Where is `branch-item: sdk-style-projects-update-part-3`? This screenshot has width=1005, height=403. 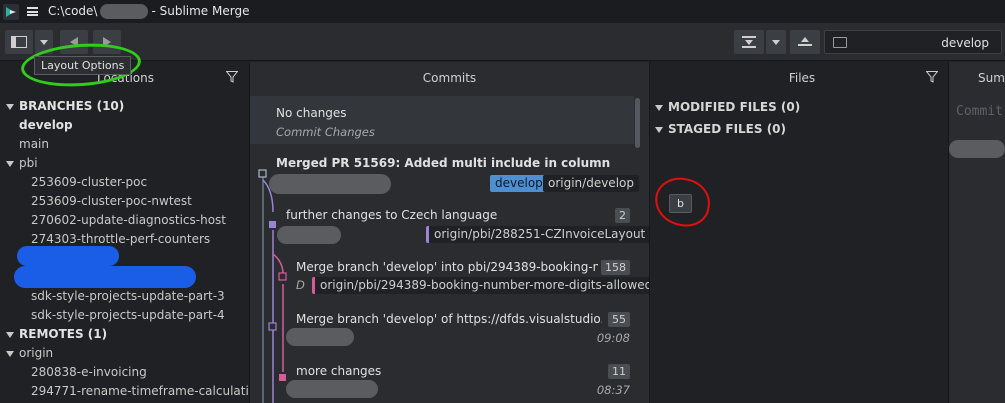
branch-item: sdk-style-projects-update-part-3 is located at coordinates (128, 296).